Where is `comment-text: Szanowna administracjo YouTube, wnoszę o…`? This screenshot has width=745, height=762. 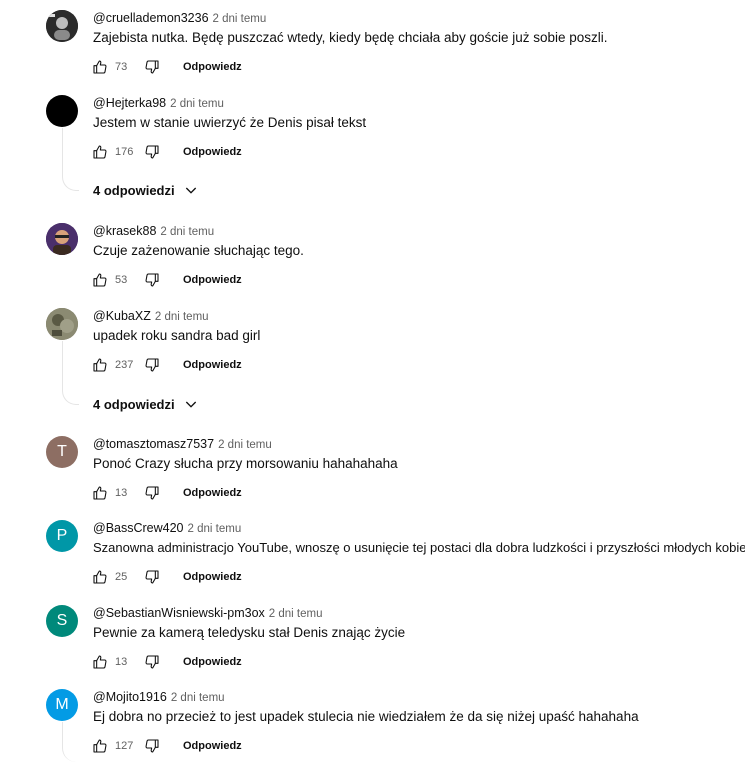
comment-text: Szanowna administracjo YouTube, wnoszę o… is located at coordinates (419, 547).